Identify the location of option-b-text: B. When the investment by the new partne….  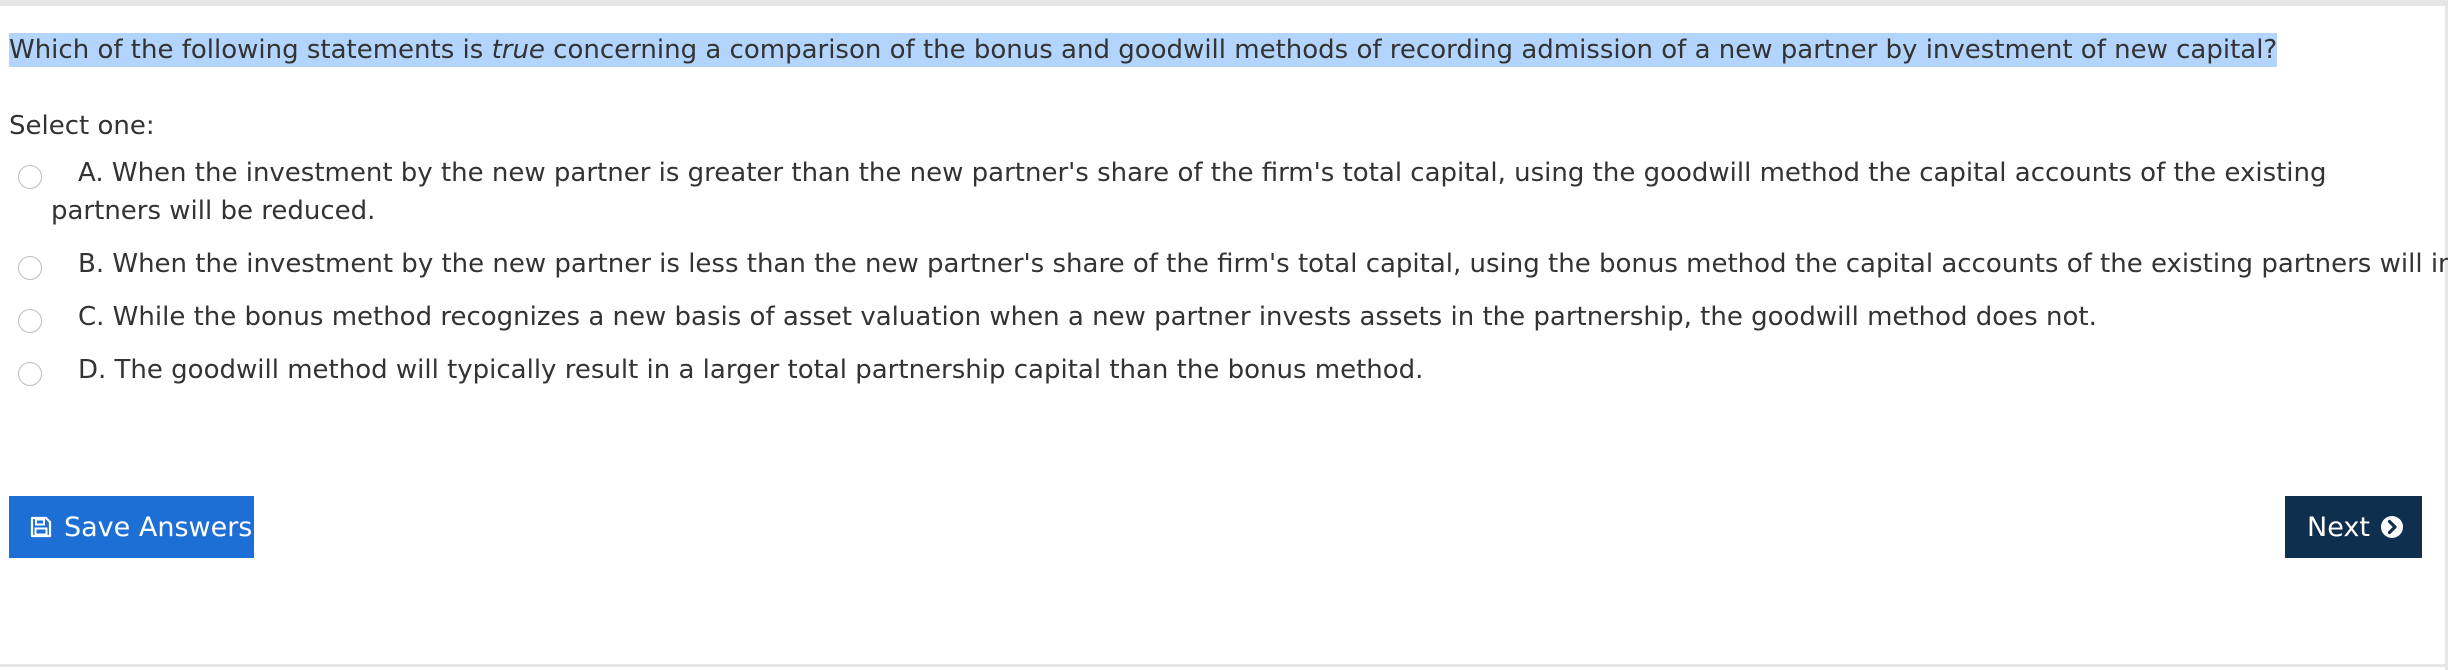
(1263, 264).